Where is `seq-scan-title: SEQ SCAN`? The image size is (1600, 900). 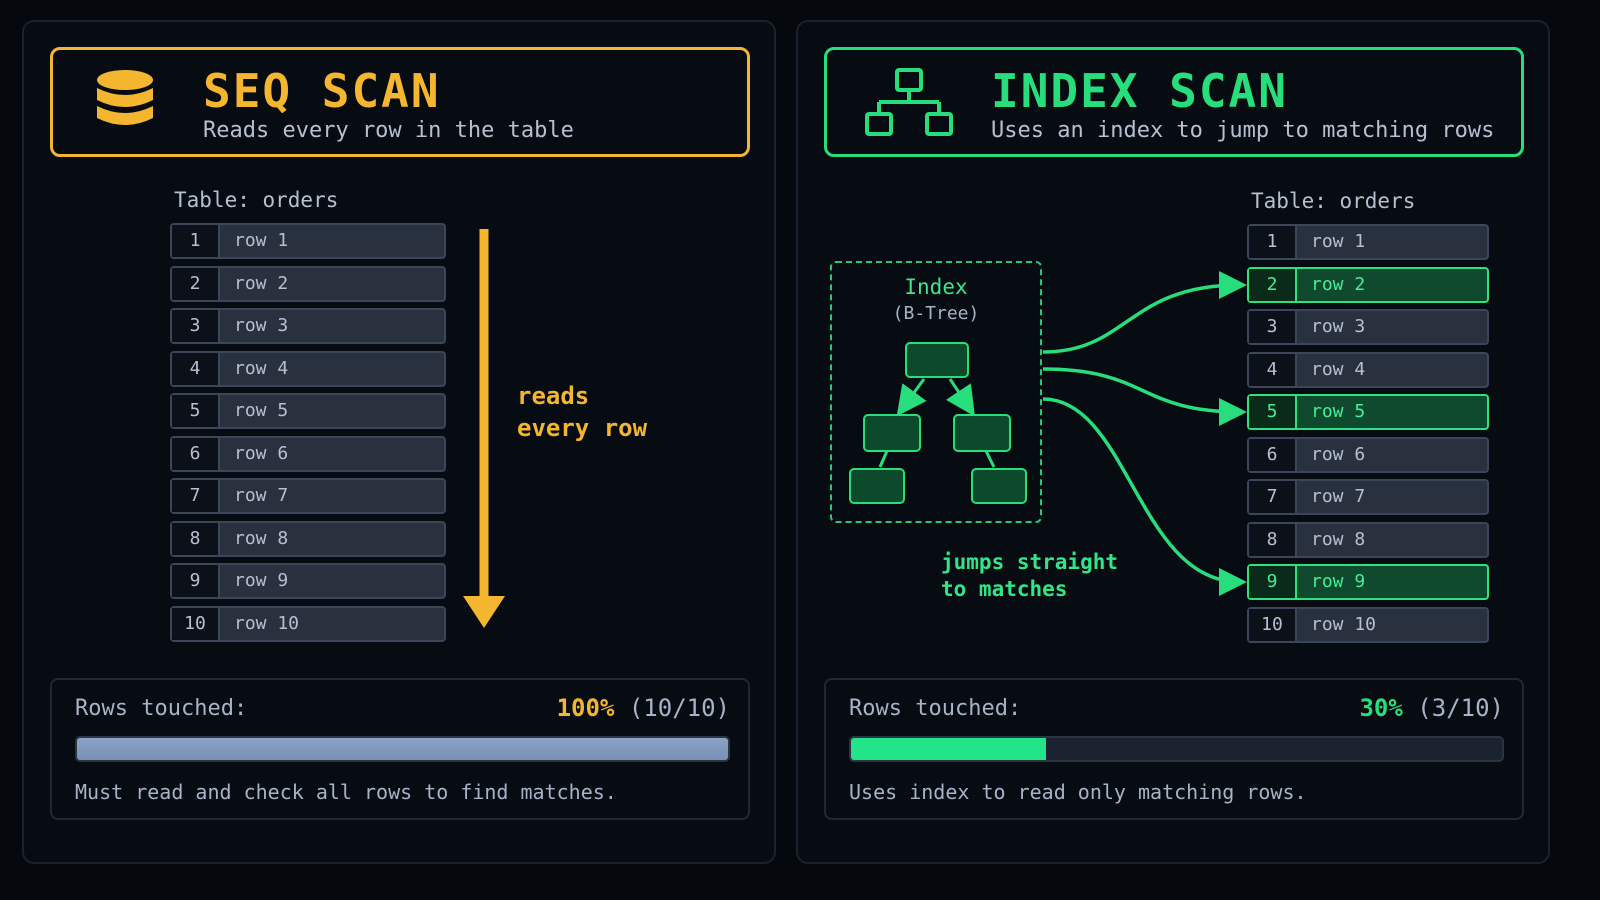
seq-scan-title: SEQ SCAN is located at coordinates (322, 91).